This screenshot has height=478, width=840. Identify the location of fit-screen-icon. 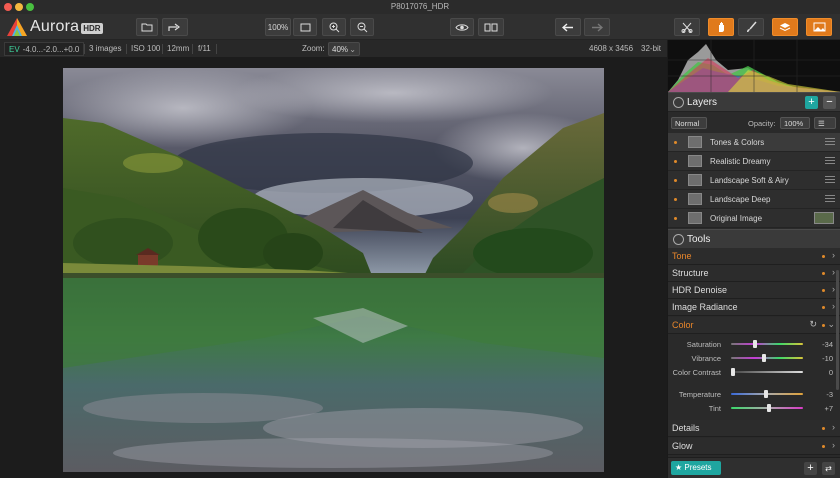
(305, 27).